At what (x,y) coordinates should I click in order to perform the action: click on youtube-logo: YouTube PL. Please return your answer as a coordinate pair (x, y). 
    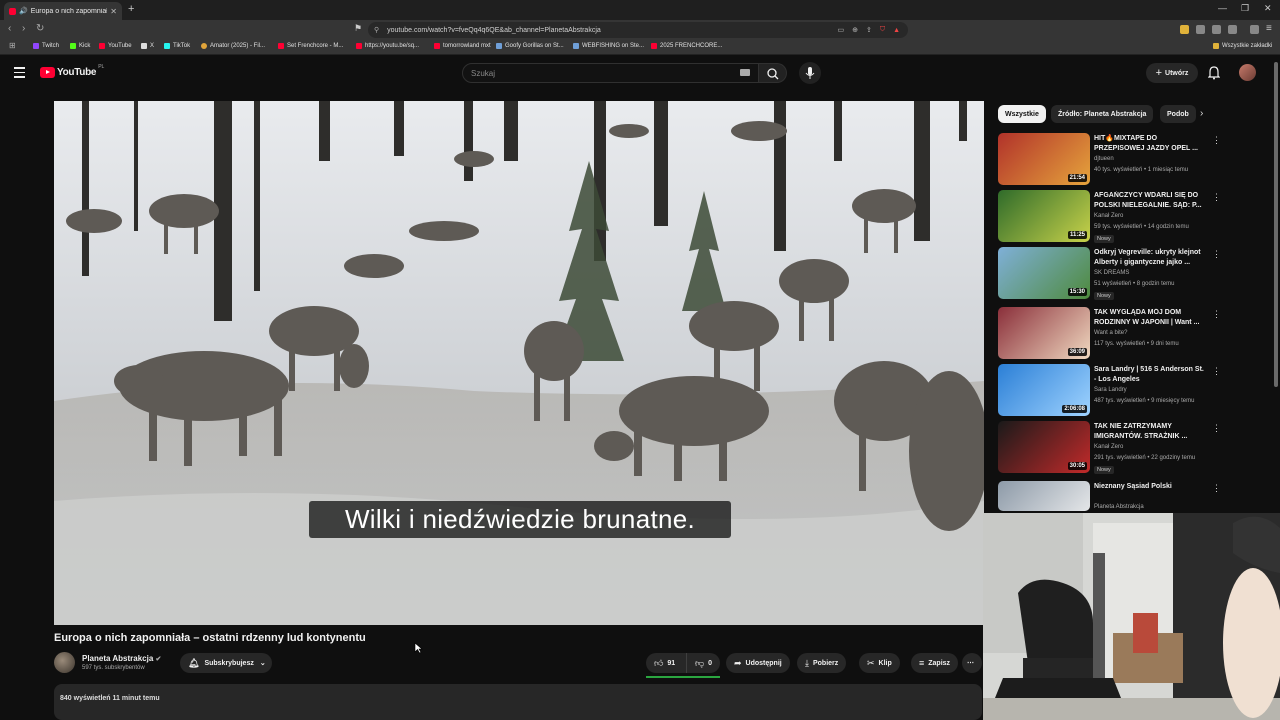
    Looking at the image, I should click on (72, 71).